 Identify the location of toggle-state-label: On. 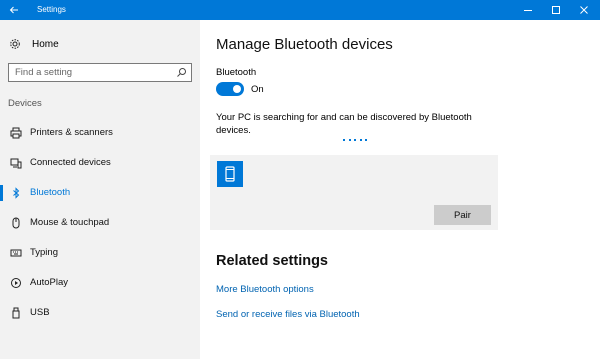
(257, 89).